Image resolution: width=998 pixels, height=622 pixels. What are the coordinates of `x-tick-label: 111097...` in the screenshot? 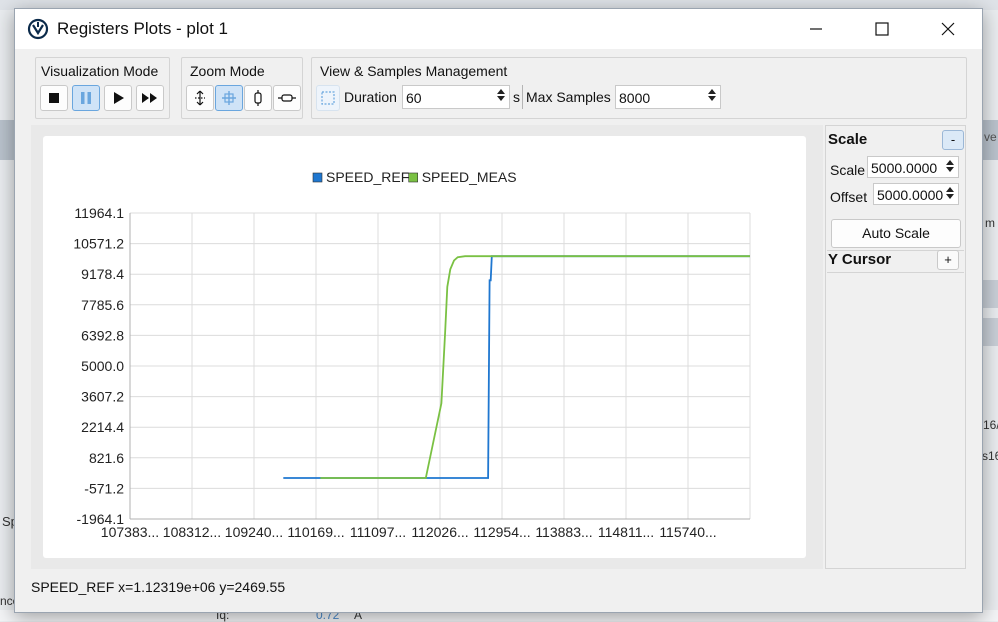 It's located at (378, 532).